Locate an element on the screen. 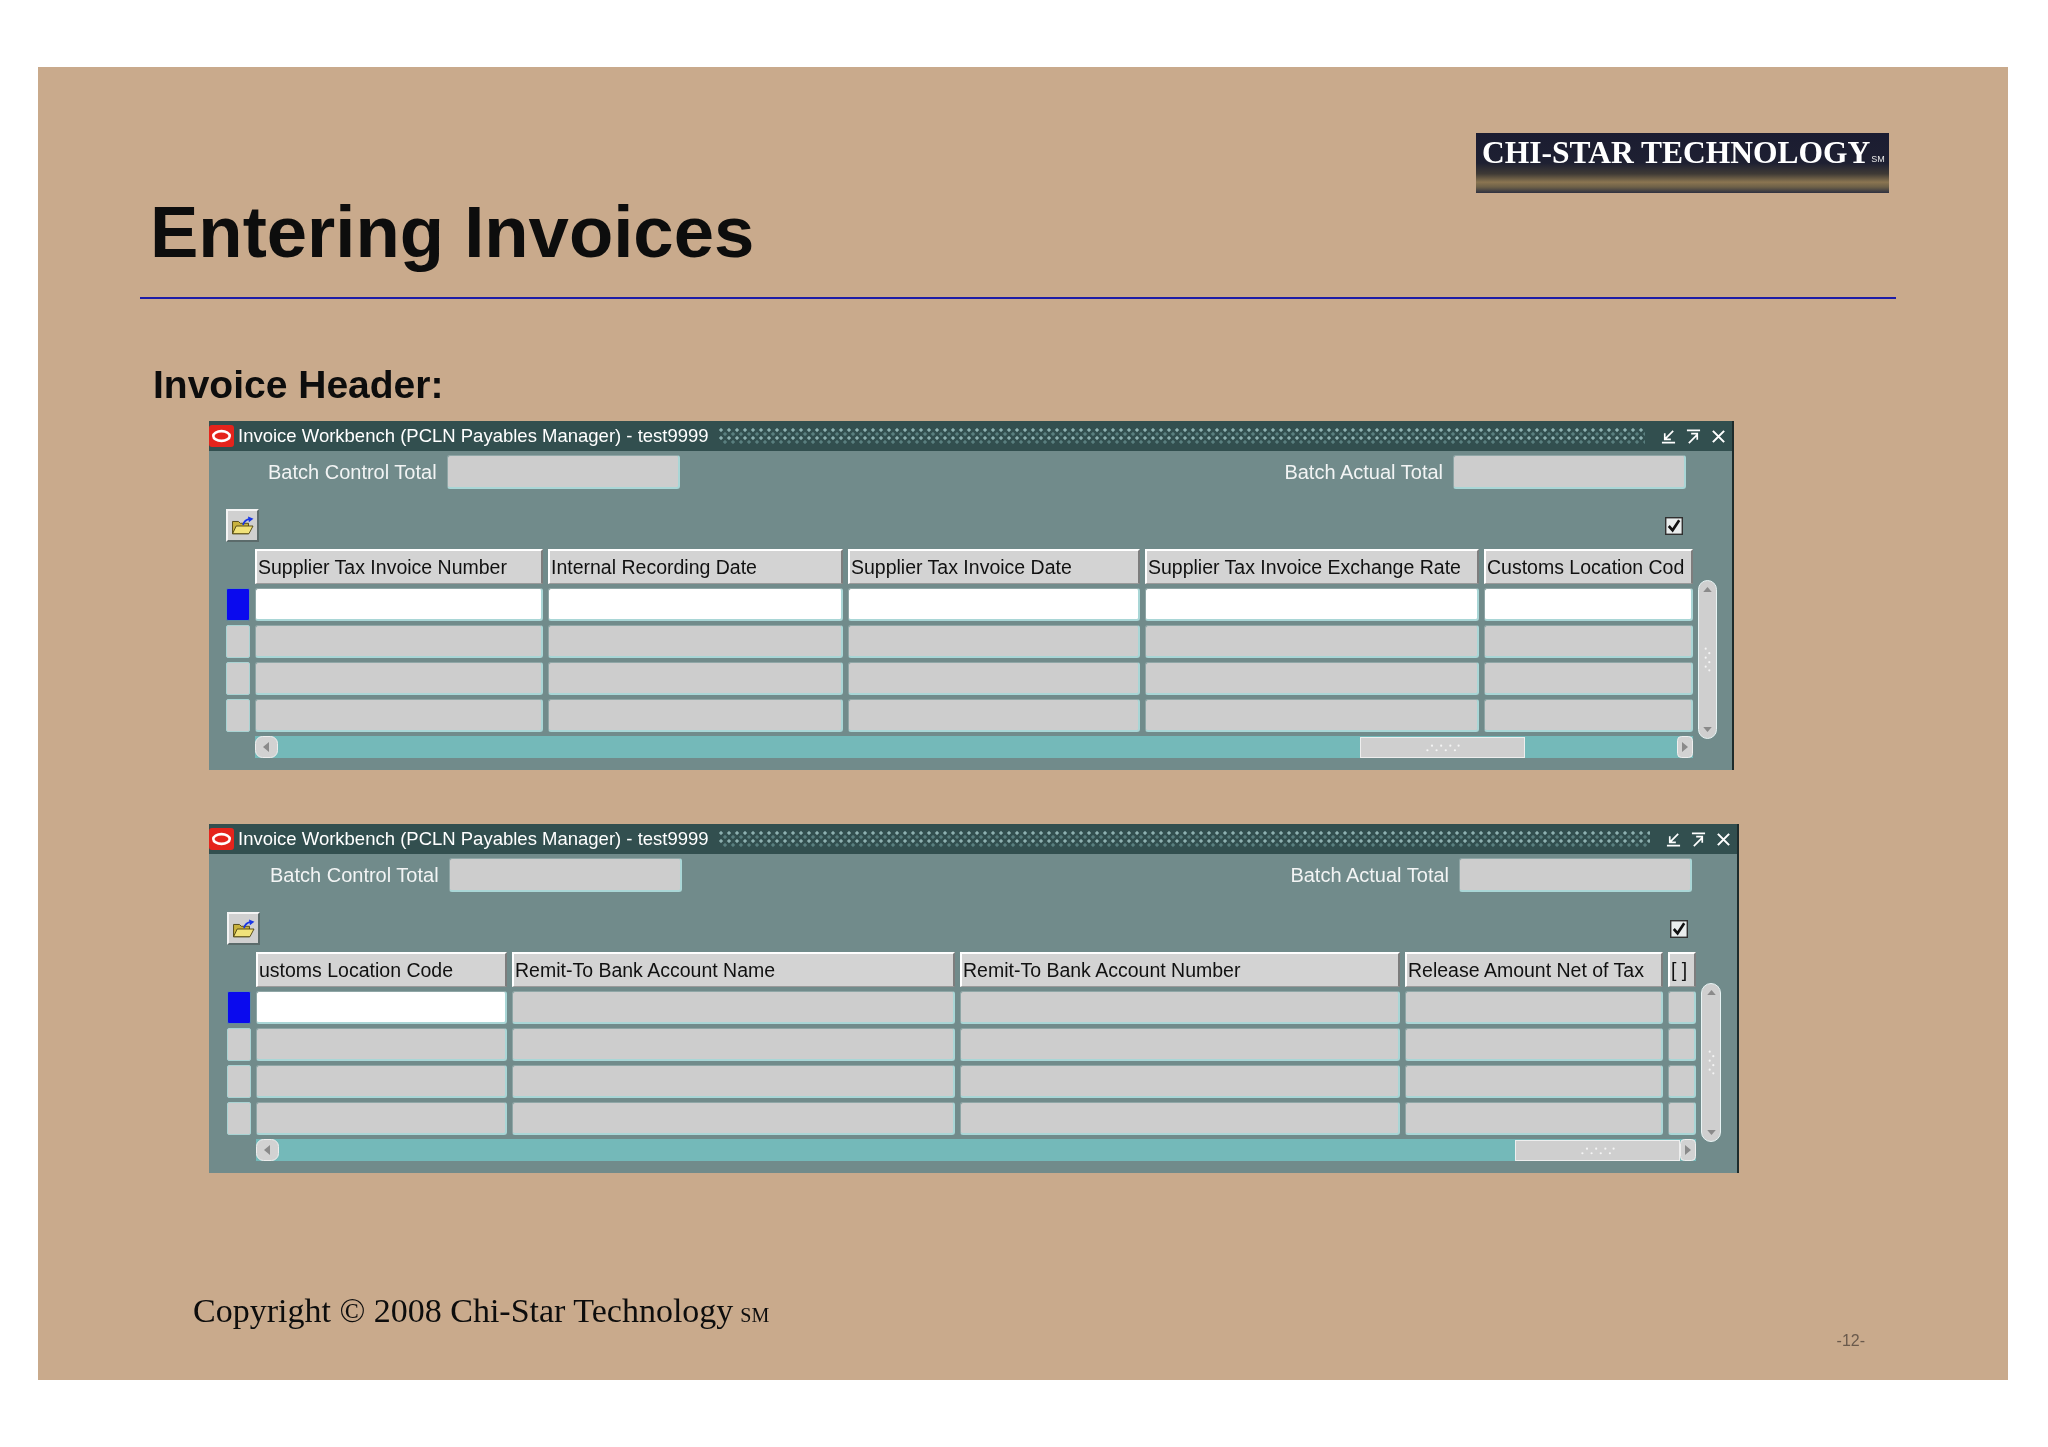  column-header: Supplier Tax Invoice Number is located at coordinates (399, 566).